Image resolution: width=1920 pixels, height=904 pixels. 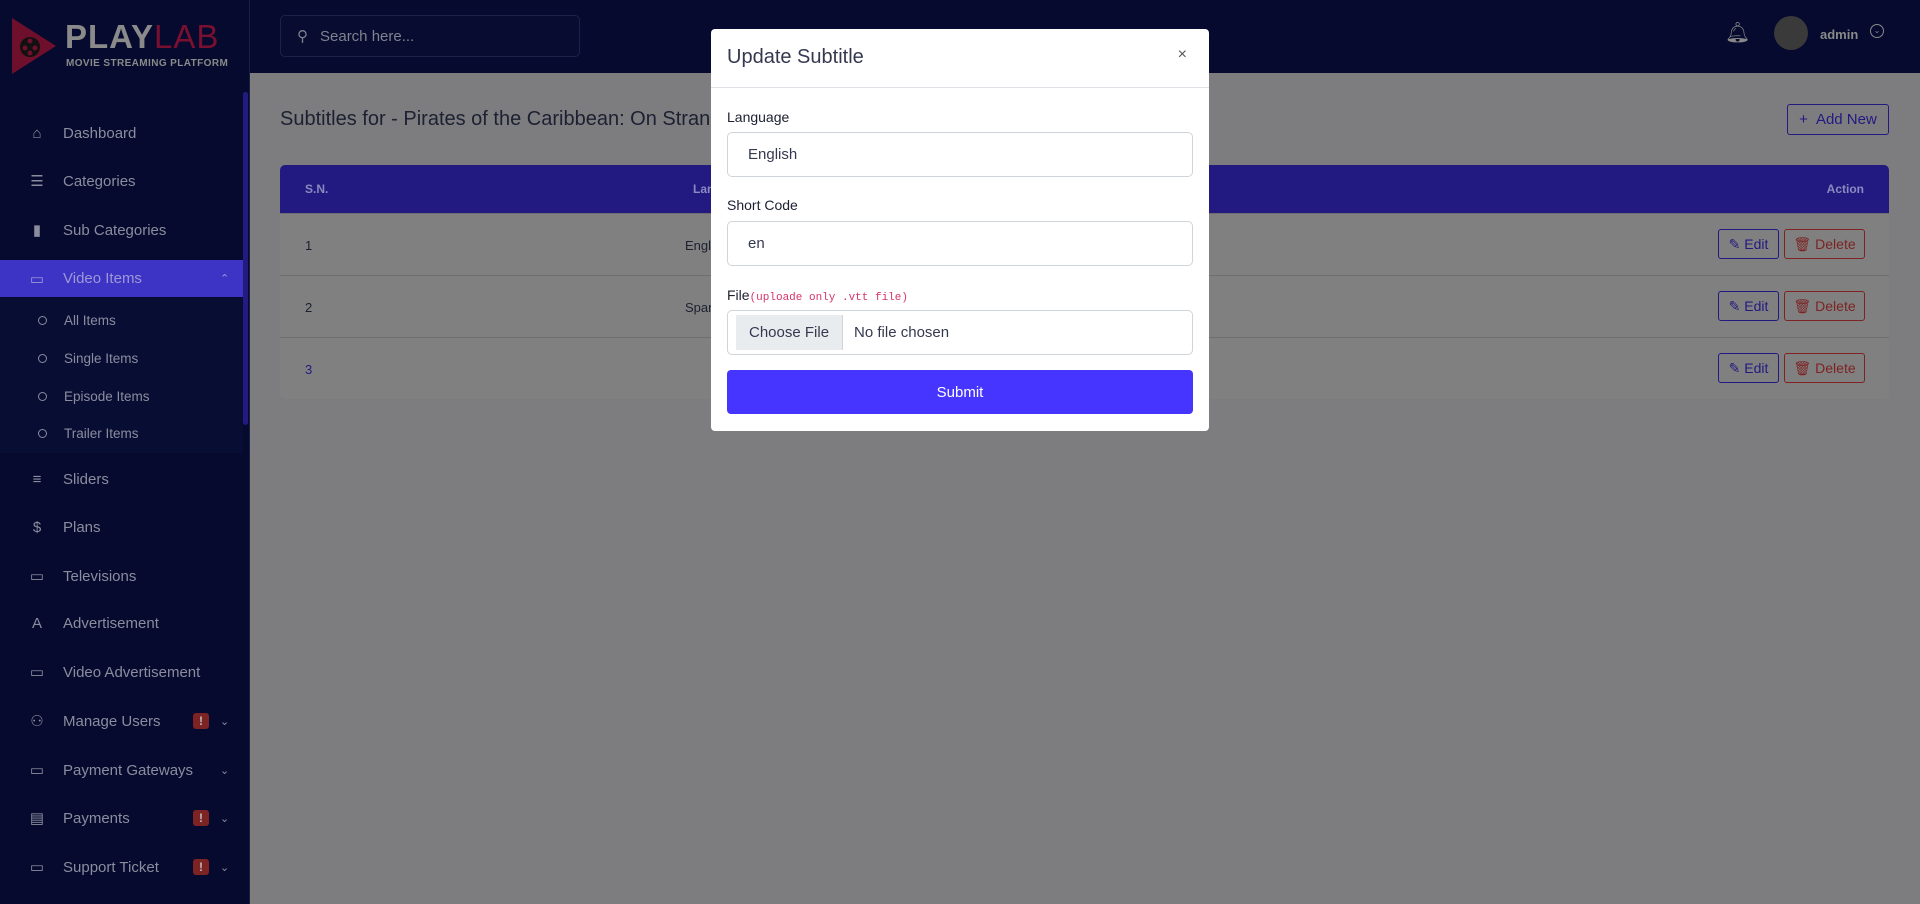 What do you see at coordinates (790, 332) in the screenshot?
I see `choose-file-button: Choose File` at bounding box center [790, 332].